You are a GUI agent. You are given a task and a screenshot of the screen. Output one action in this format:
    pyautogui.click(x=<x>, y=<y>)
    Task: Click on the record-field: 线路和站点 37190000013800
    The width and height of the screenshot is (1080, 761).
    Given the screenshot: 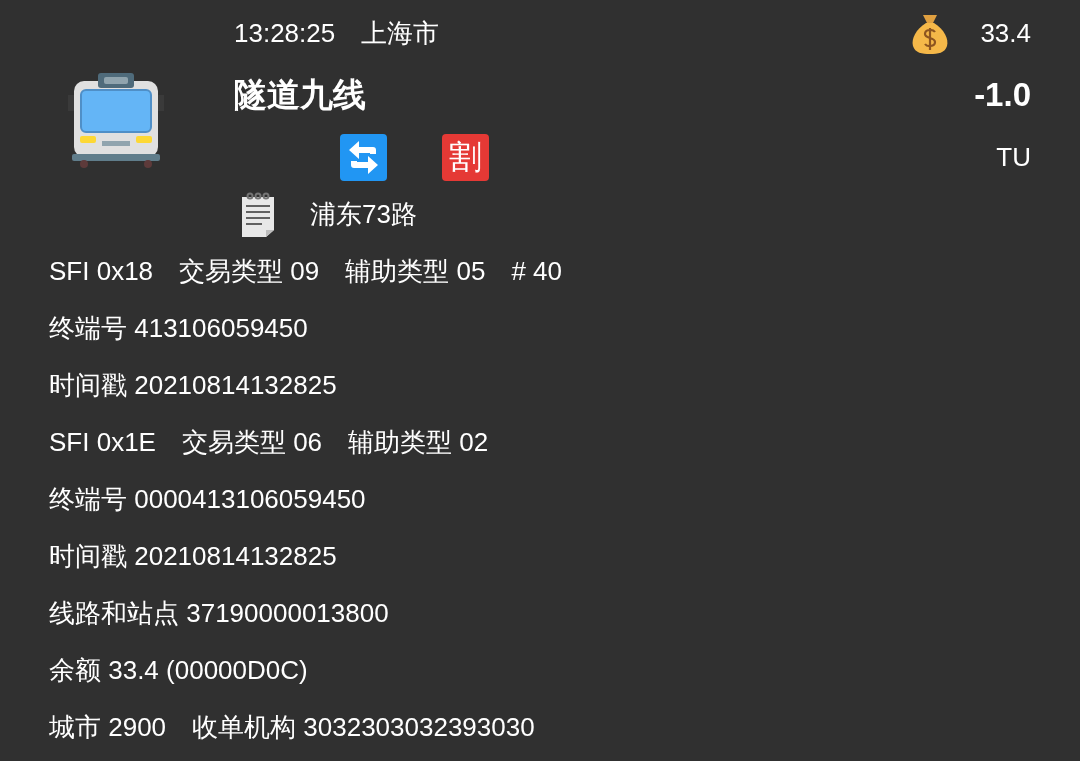 What is the action you would take?
    pyautogui.click(x=219, y=613)
    